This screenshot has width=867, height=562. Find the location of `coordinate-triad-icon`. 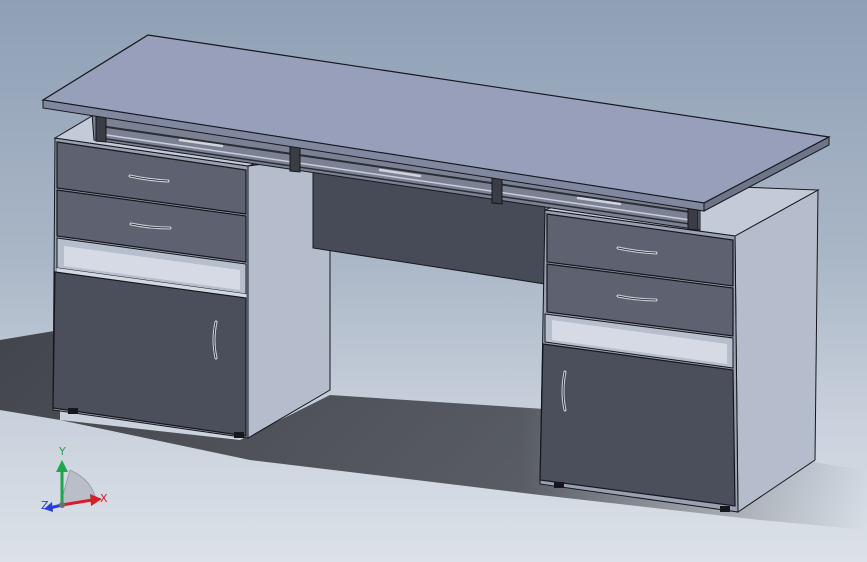

coordinate-triad-icon is located at coordinates (73, 486).